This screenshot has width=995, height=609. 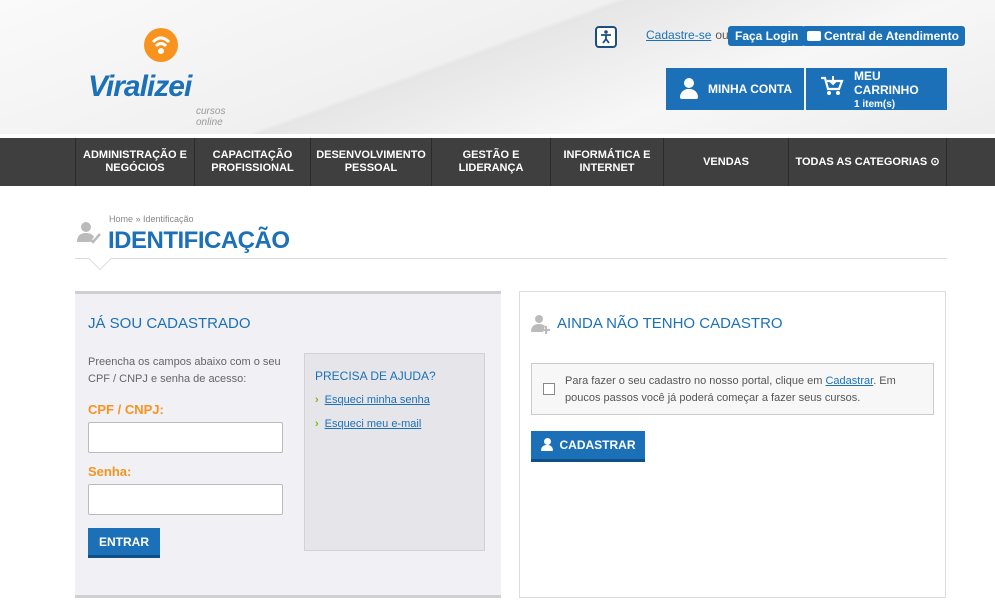 I want to click on forgot-email-link: › Esqueci meu e-mail, so click(x=368, y=424).